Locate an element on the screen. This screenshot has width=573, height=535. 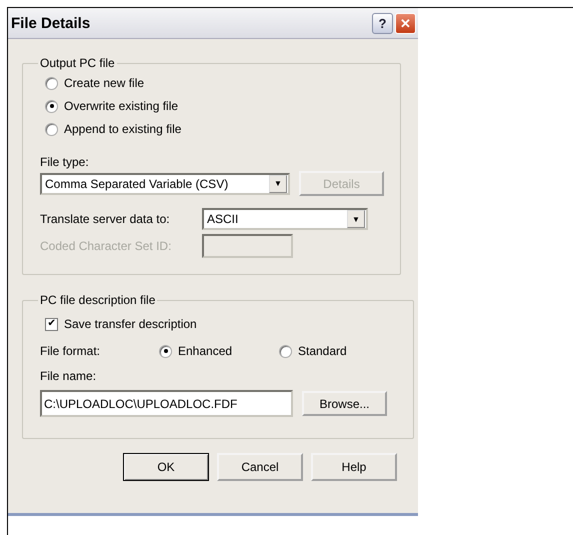
checkbox-label: Save transfer description is located at coordinates (130, 324).